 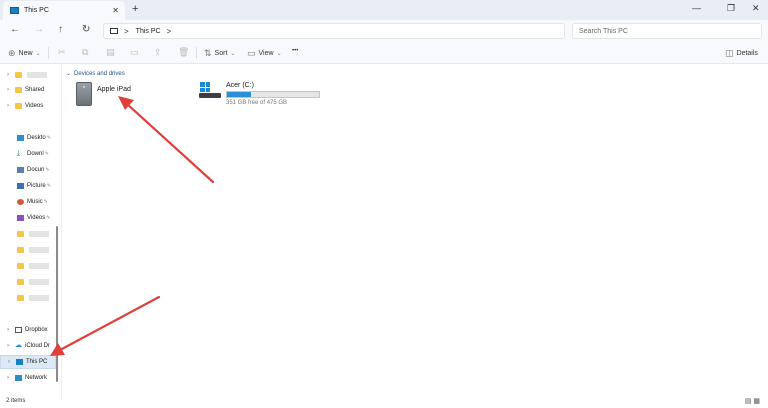 What do you see at coordinates (166, 140) in the screenshot?
I see `arrow-to-ipad` at bounding box center [166, 140].